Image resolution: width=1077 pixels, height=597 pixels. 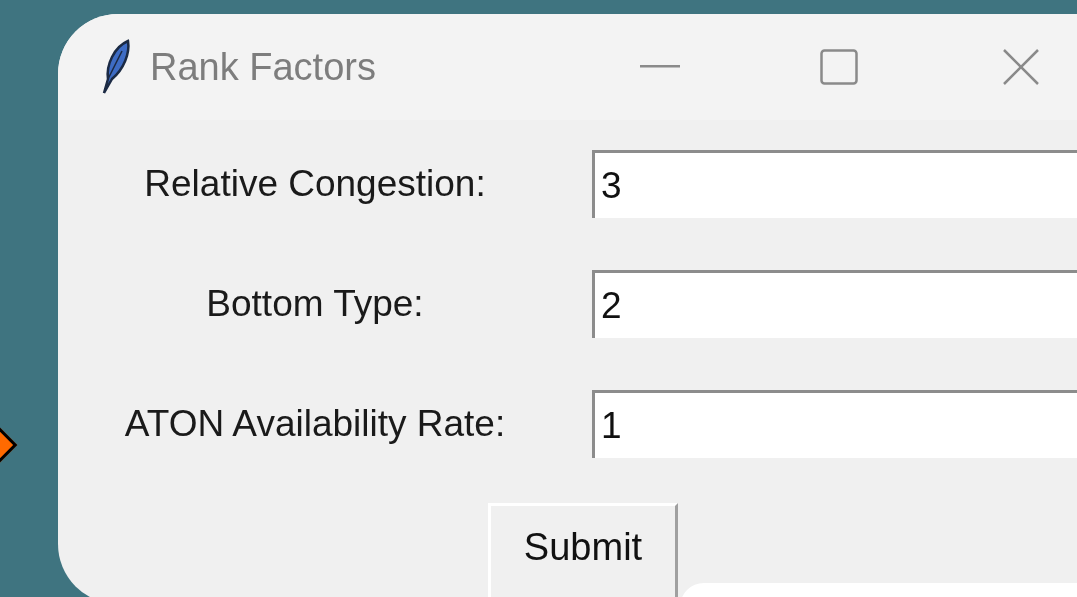 What do you see at coordinates (834, 184) in the screenshot?
I see `input-field: 3` at bounding box center [834, 184].